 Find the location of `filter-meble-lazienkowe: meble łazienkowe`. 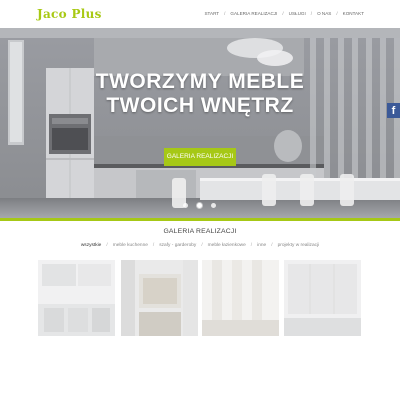

filter-meble-lazienkowe: meble łazienkowe is located at coordinates (227, 245).